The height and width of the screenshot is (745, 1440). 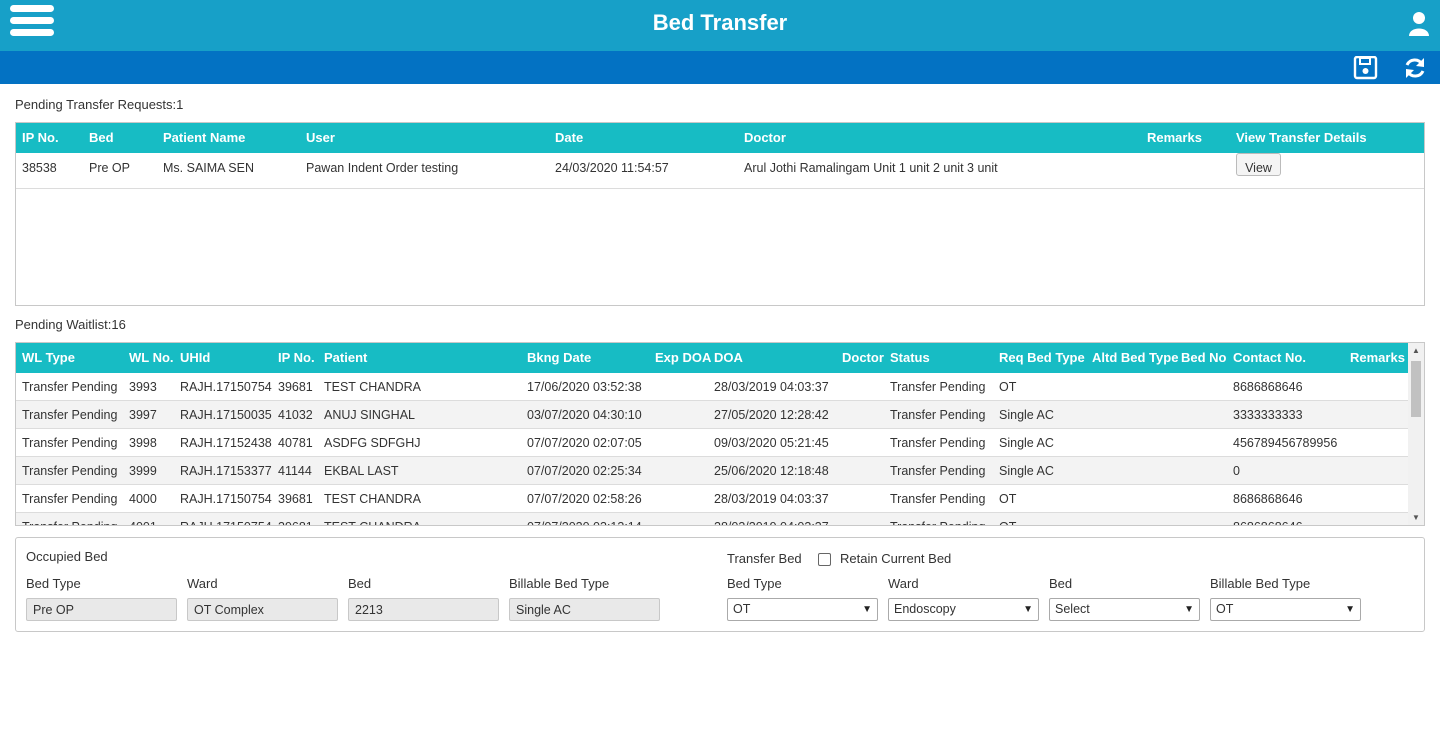 What do you see at coordinates (1258, 164) in the screenshot?
I see `view-transfer-button: View` at bounding box center [1258, 164].